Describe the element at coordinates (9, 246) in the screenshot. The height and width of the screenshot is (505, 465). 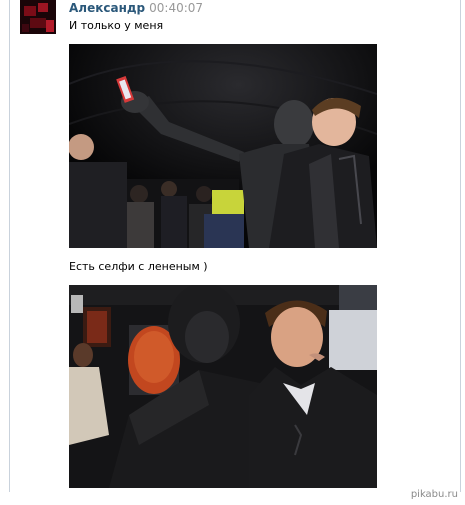
I see `left-divider` at that location.